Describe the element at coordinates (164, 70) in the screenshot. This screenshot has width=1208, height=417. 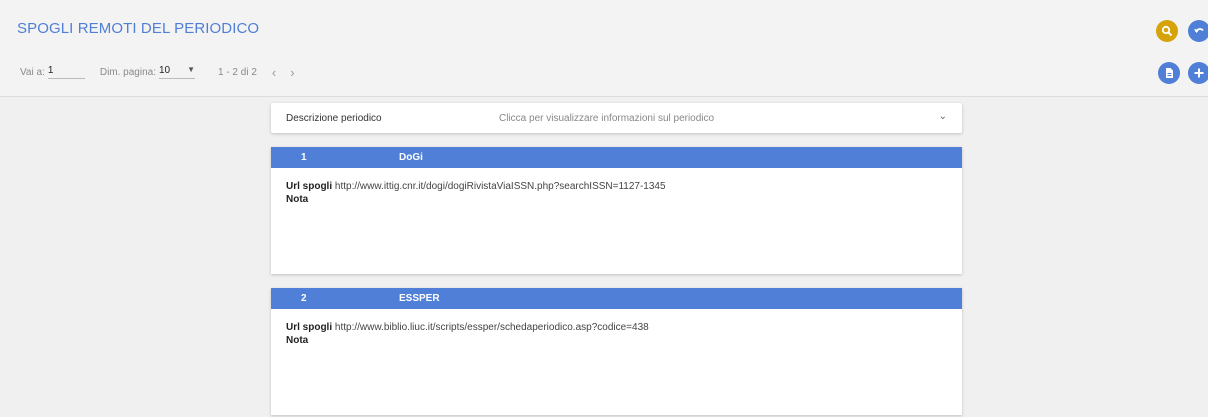
I see `page-size-value: 10` at that location.